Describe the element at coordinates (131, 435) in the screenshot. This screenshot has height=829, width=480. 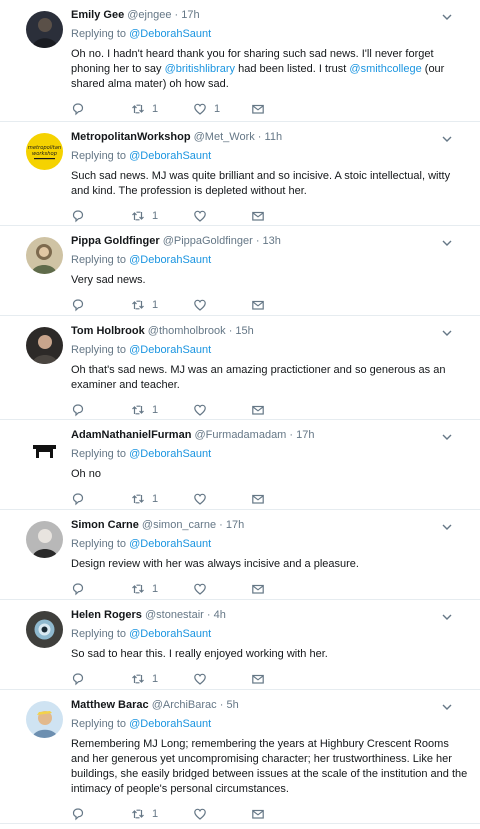
I see `author-name: AdamNathanielFurman` at that location.